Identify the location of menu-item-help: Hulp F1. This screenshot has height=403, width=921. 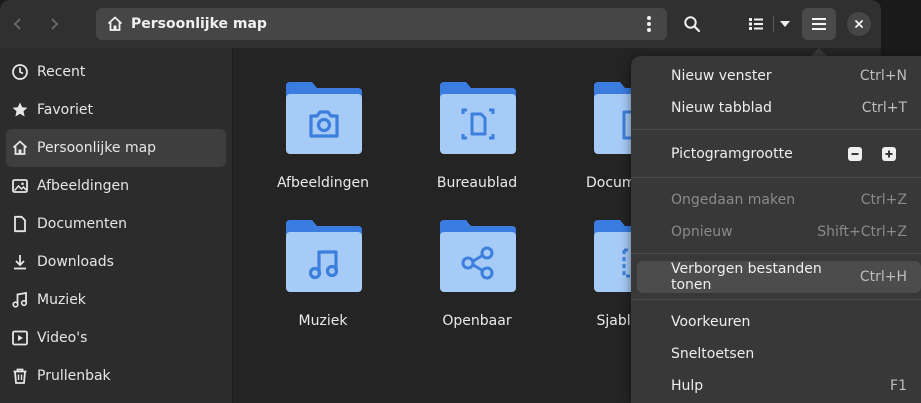
(779, 386).